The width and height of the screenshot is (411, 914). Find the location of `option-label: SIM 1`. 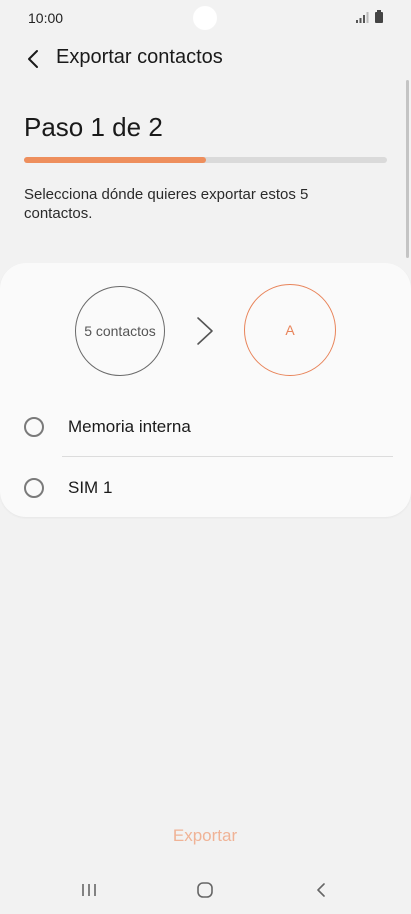

option-label: SIM 1 is located at coordinates (90, 487).